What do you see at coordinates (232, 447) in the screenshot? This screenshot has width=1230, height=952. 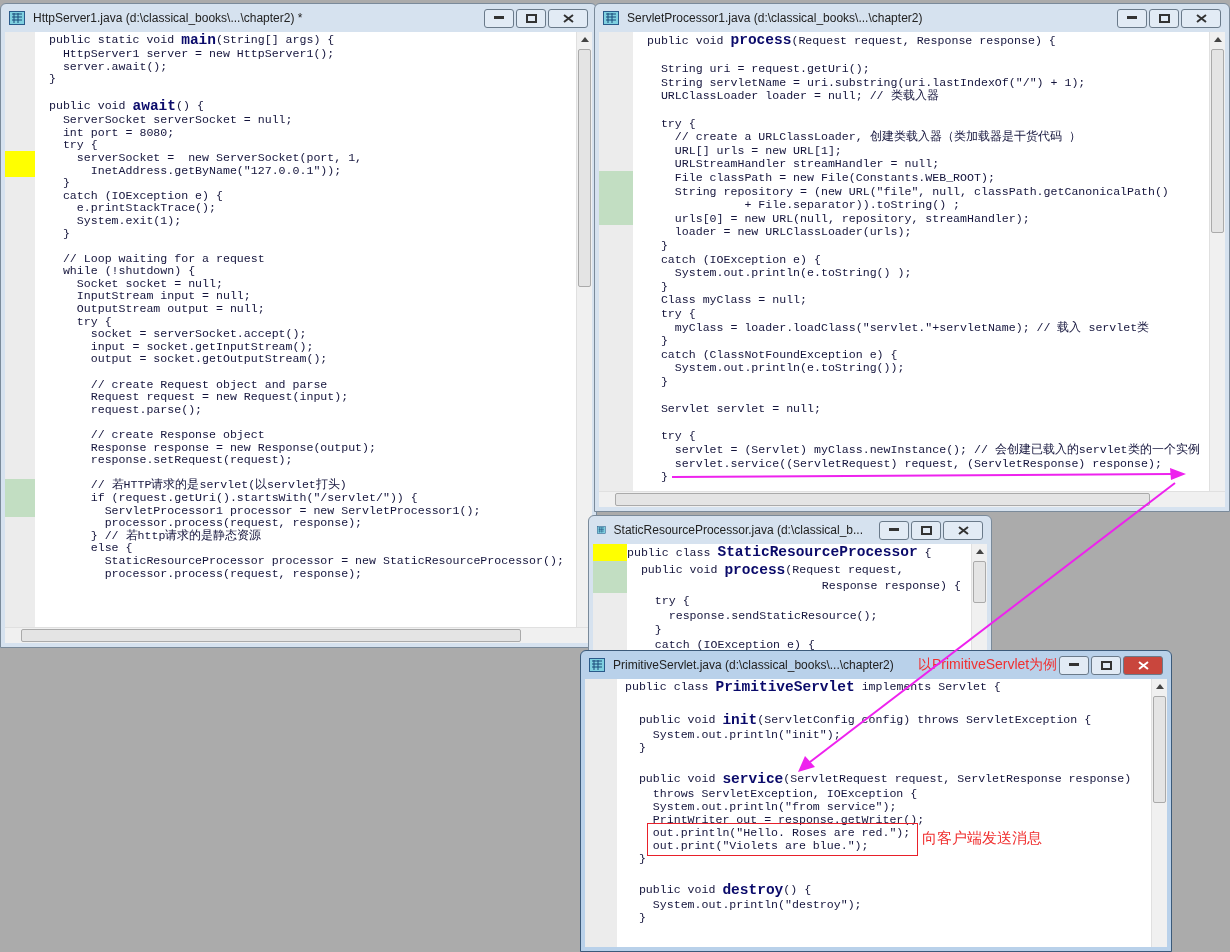 I see `code-line: Response response = new Response(output);` at bounding box center [232, 447].